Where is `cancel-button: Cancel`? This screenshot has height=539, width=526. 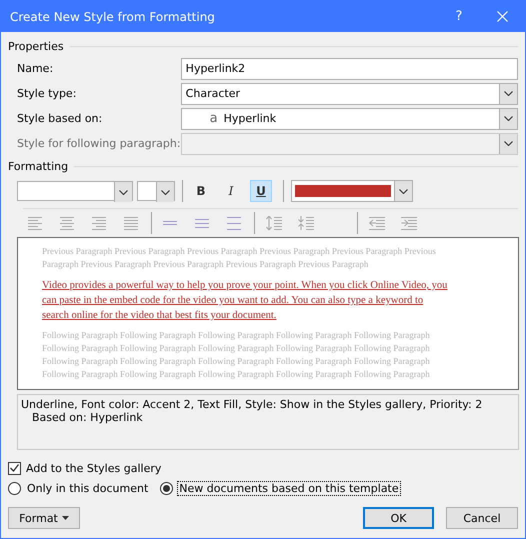
cancel-button: Cancel is located at coordinates (482, 518).